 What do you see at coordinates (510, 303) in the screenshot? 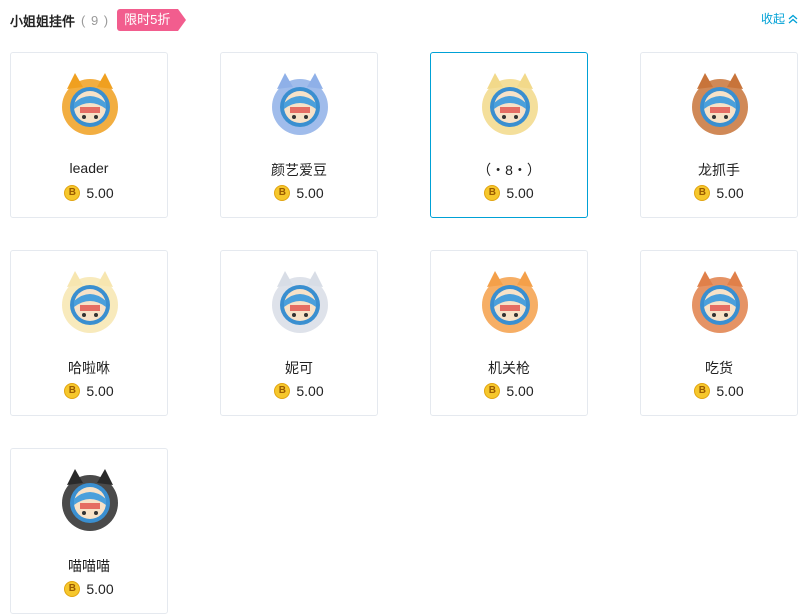
I see `bow-bear-pendant-icon` at bounding box center [510, 303].